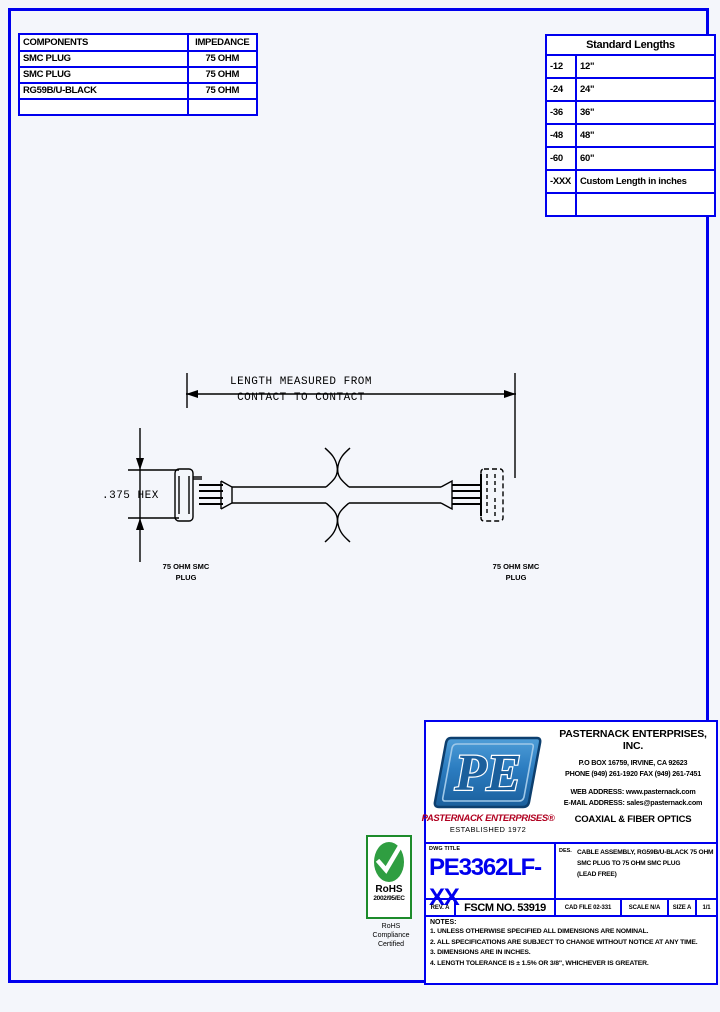  What do you see at coordinates (488, 829) in the screenshot?
I see `company-established: ESTABLISHED 1972` at bounding box center [488, 829].